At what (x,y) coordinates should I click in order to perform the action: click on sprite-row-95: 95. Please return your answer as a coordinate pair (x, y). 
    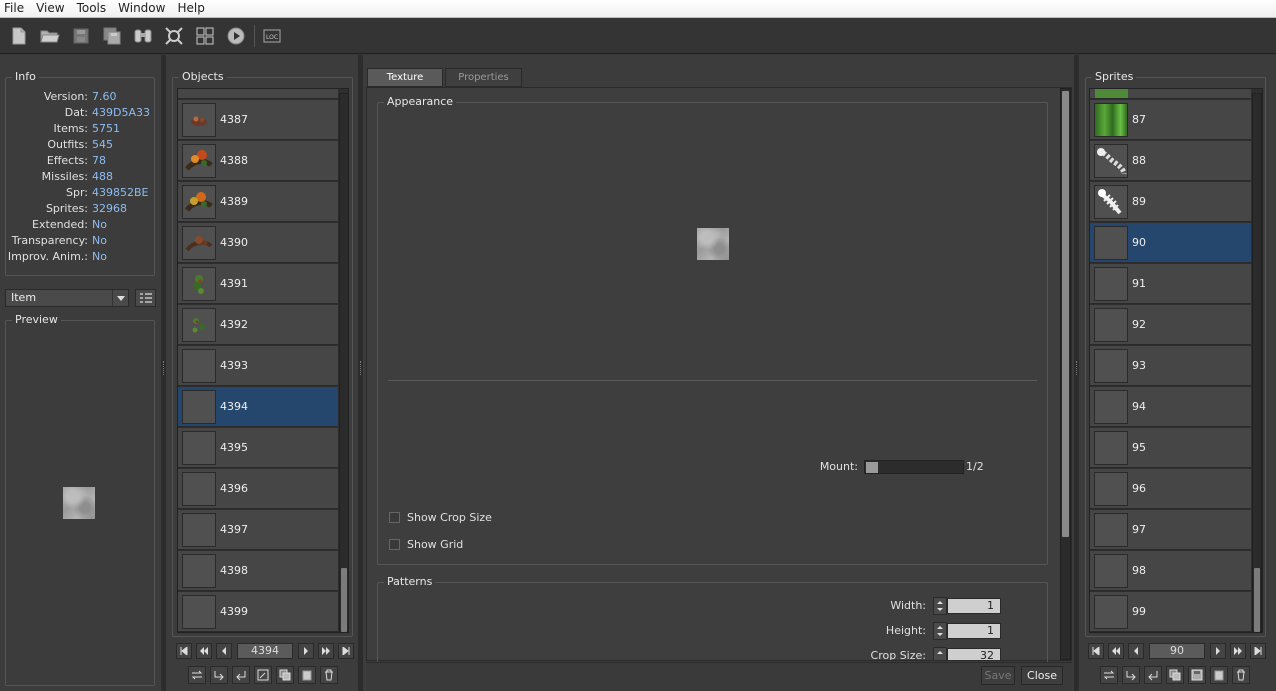
    Looking at the image, I should click on (1170, 448).